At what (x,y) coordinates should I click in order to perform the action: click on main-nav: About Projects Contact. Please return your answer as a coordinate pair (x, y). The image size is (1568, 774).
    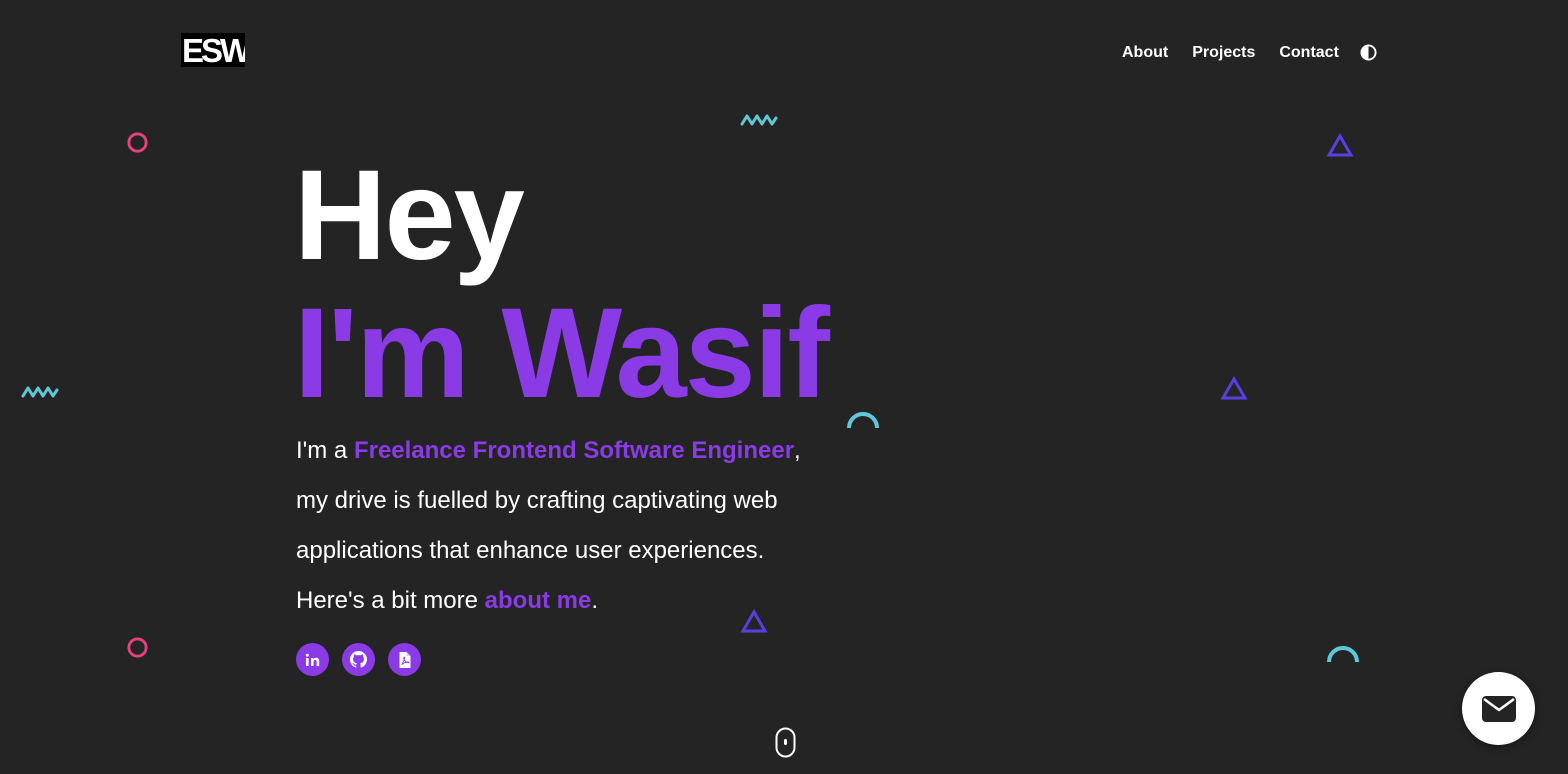
    Looking at the image, I should click on (1230, 53).